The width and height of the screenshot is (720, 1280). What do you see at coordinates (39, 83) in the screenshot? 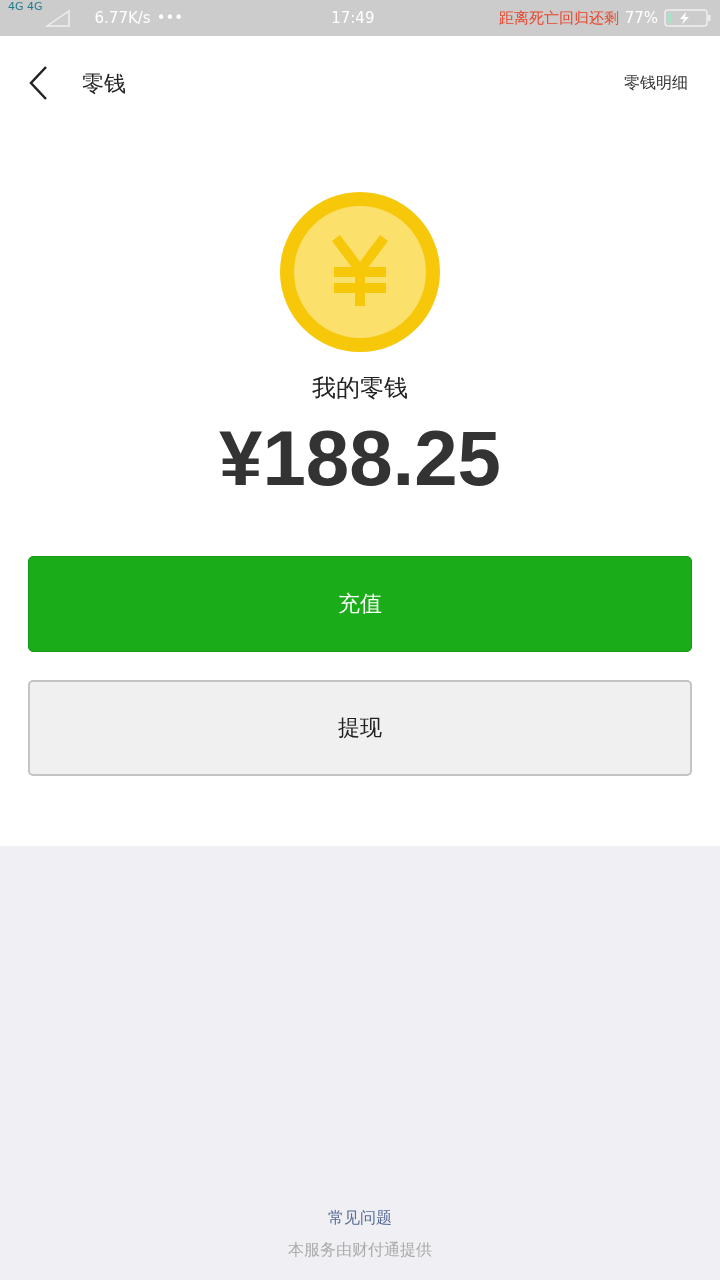
I see `back-button` at bounding box center [39, 83].